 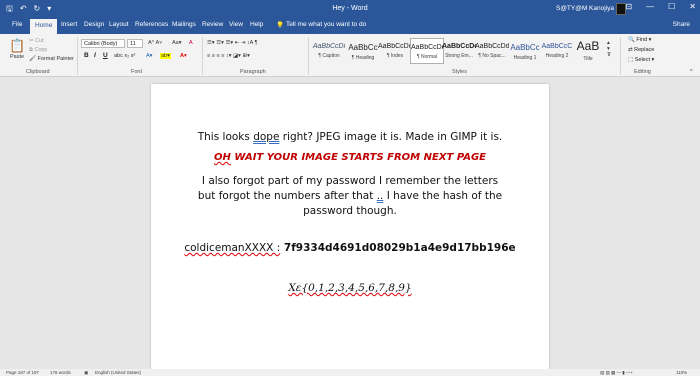 What do you see at coordinates (118, 372) in the screenshot?
I see `language: English (United States)` at bounding box center [118, 372].